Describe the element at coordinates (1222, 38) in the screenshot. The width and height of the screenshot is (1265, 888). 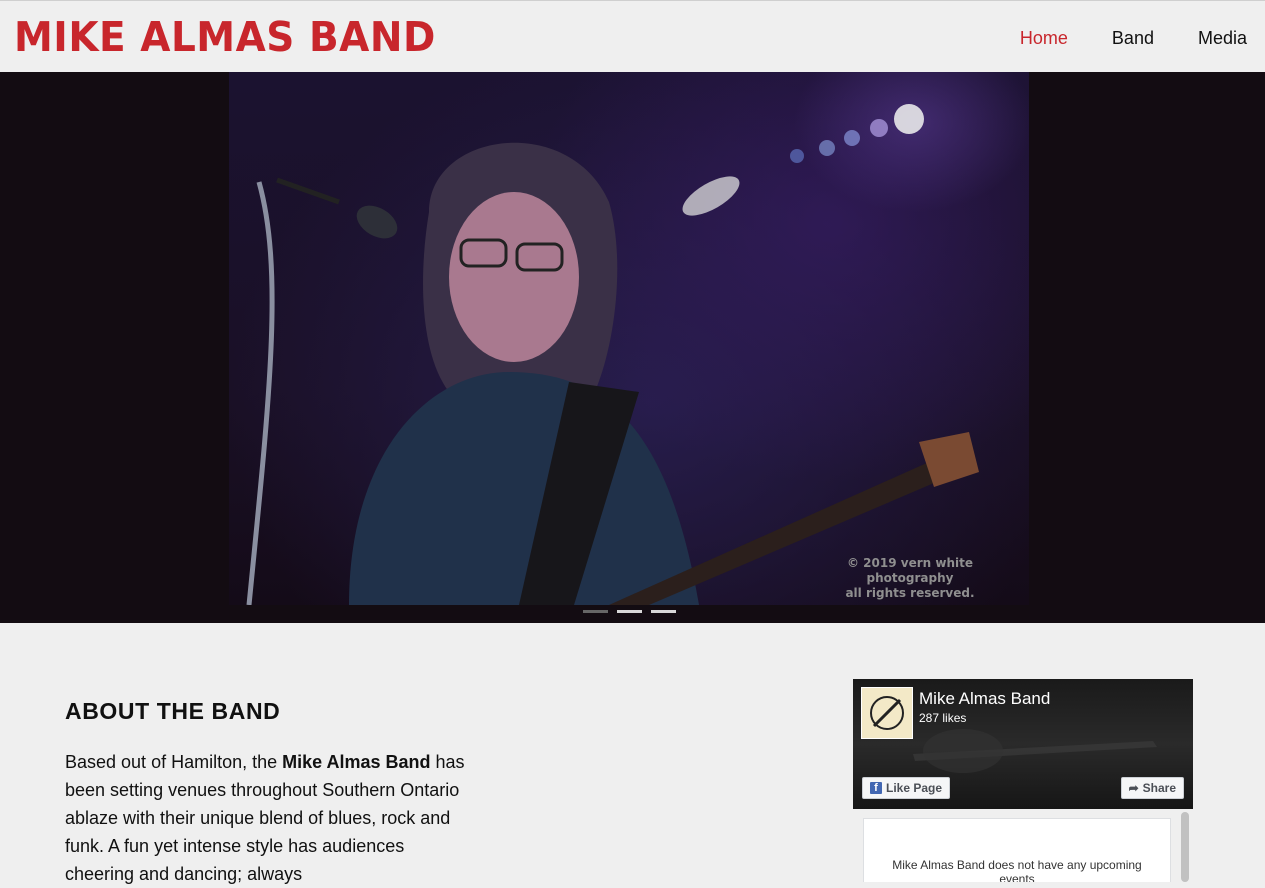
I see `nav-media: Media` at that location.